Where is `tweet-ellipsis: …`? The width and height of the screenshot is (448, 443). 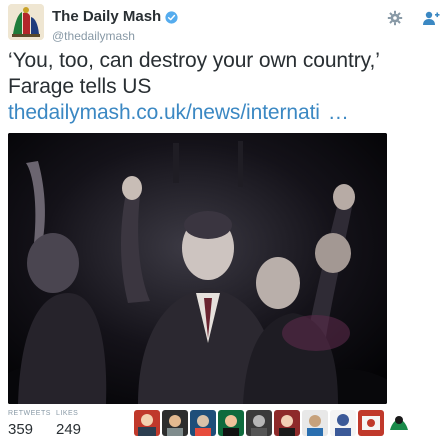 tweet-ellipsis: … is located at coordinates (338, 112).